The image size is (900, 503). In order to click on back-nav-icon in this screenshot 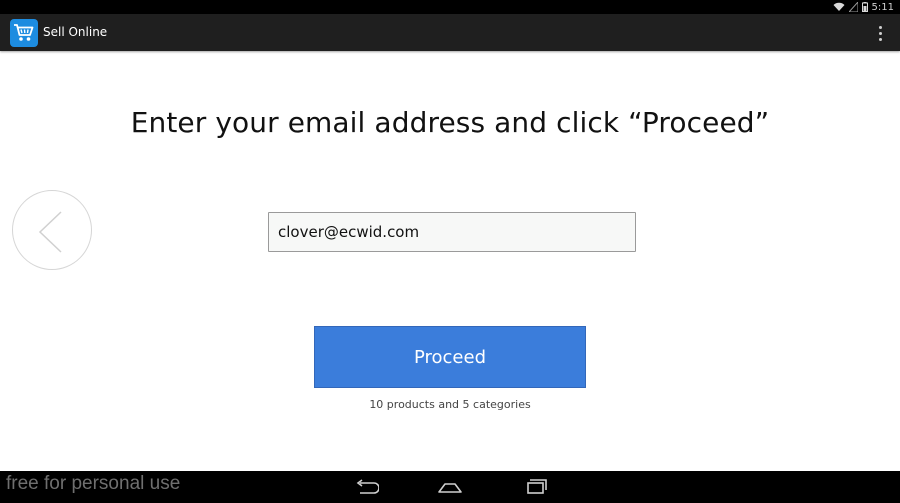, I will do `click(367, 486)`.